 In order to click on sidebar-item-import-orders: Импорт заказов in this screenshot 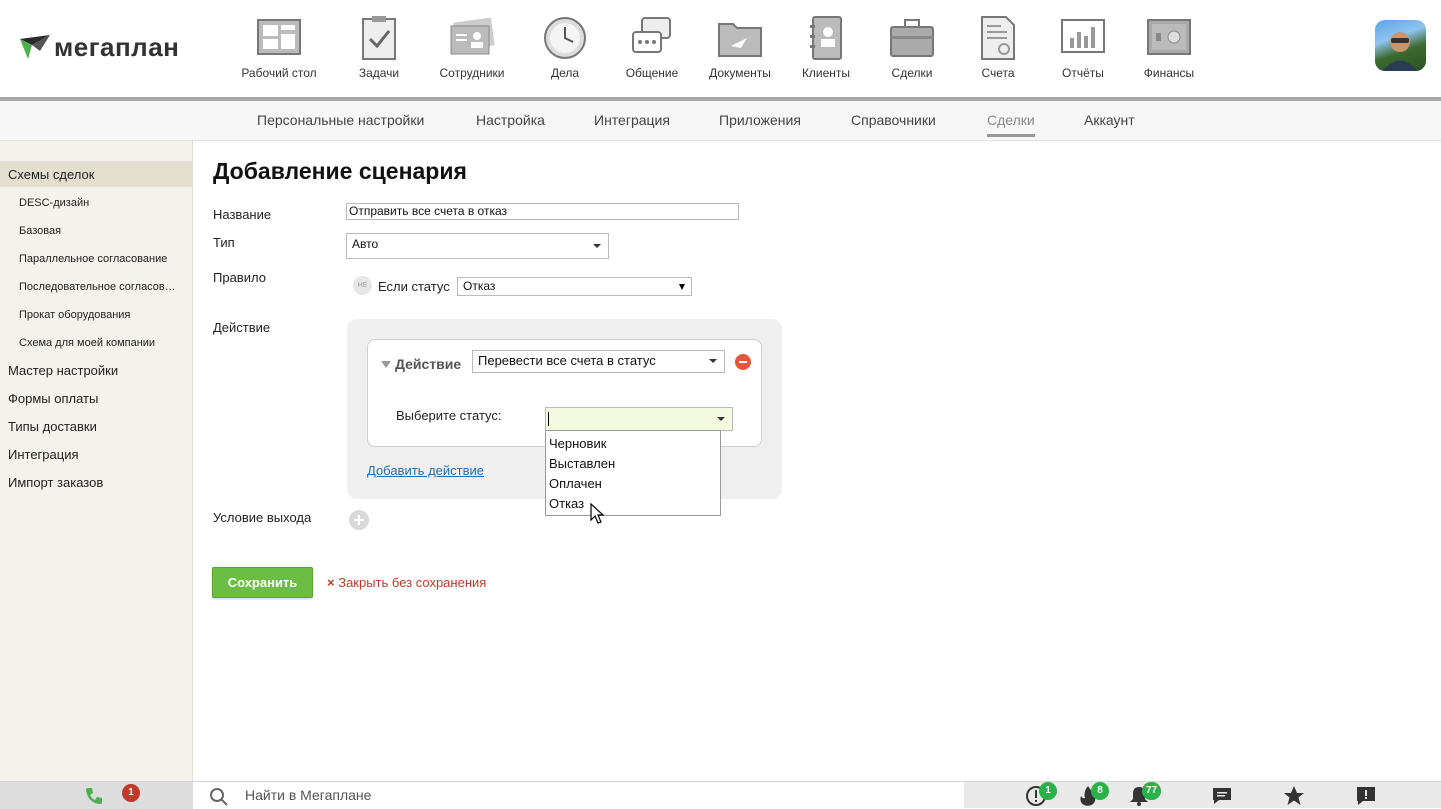, I will do `click(55, 482)`.